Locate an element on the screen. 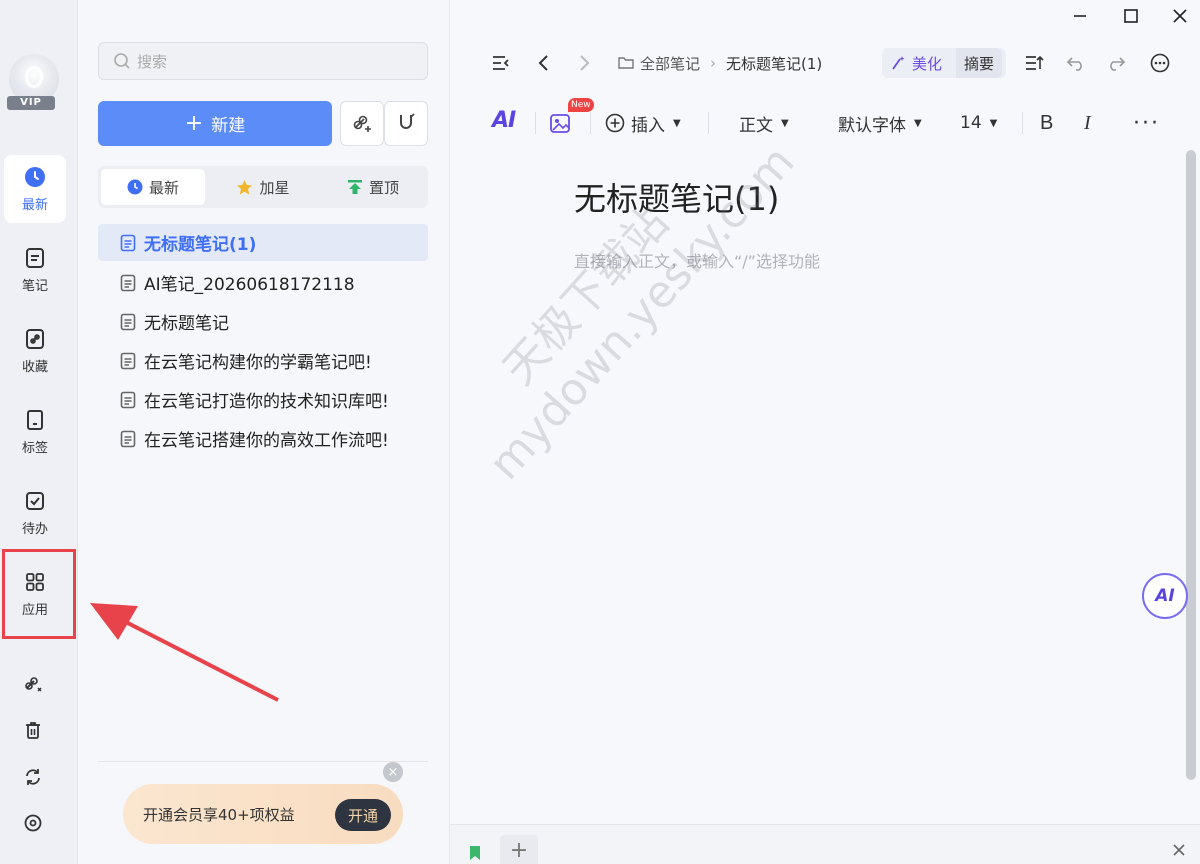 The width and height of the screenshot is (1200, 864). rail-item-todo: 待办 is located at coordinates (35, 513).